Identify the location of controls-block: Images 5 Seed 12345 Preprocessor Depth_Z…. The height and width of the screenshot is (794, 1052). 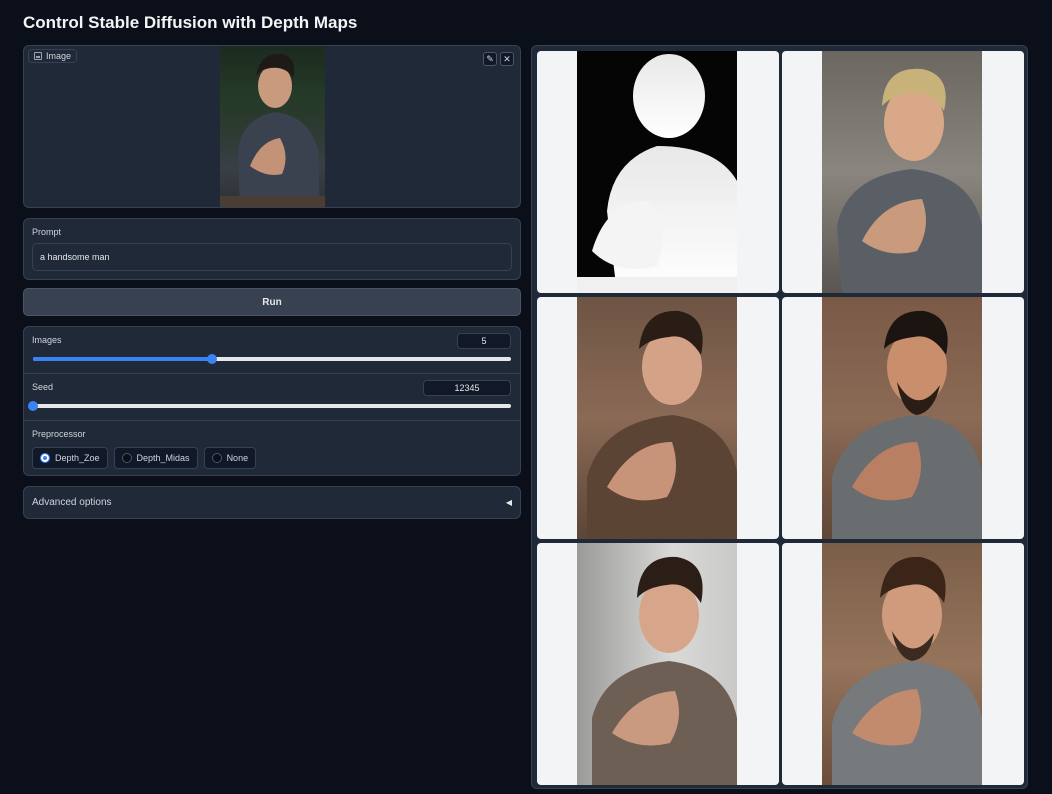
(272, 401).